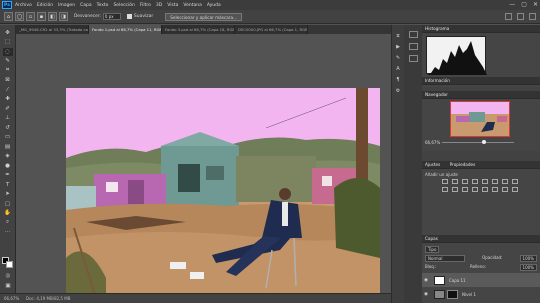 The width and height of the screenshot is (540, 303). Describe the element at coordinates (445, 258) in the screenshot. I see `blend-mode-select: Normal` at that location.